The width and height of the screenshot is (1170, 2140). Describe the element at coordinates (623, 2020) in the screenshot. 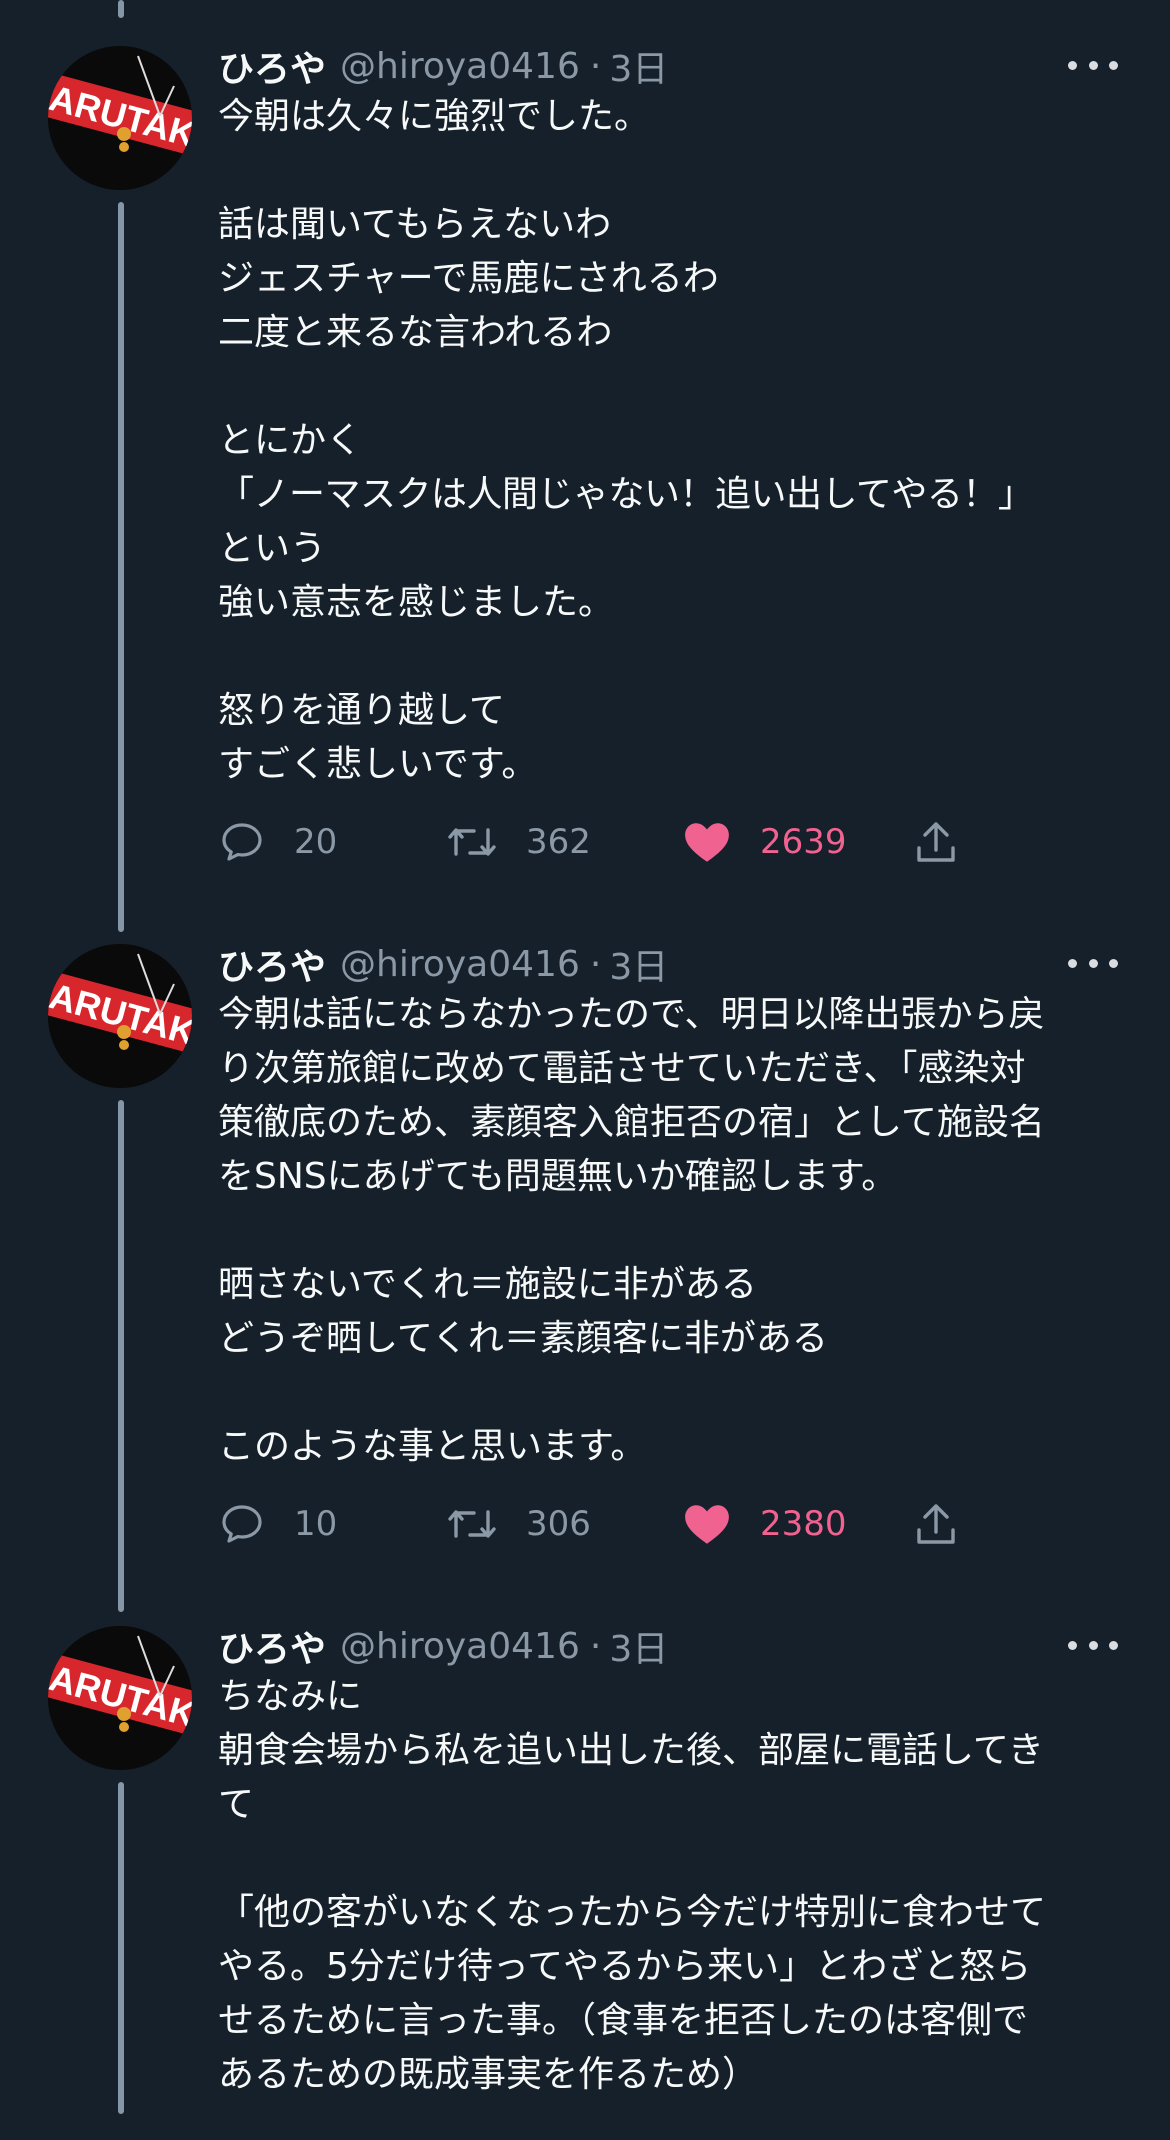

I see `text-line: せるために言った事。（食事を拒否したのは客側で` at that location.